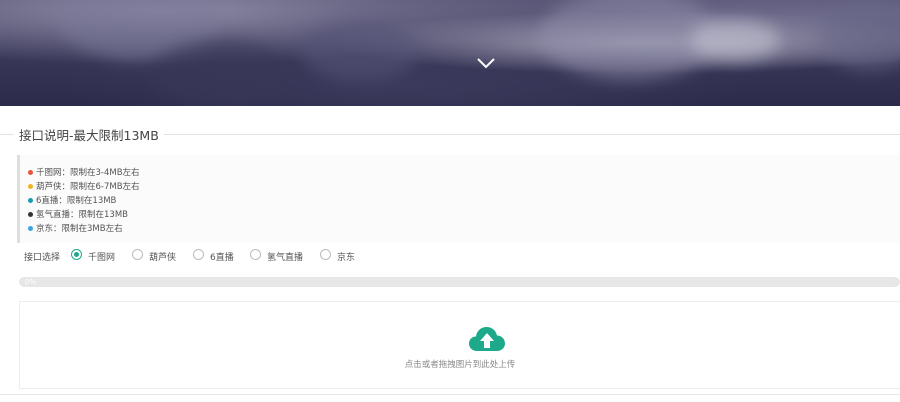 The width and height of the screenshot is (900, 402). What do you see at coordinates (346, 258) in the screenshot?
I see `radio-label: 京东` at bounding box center [346, 258].